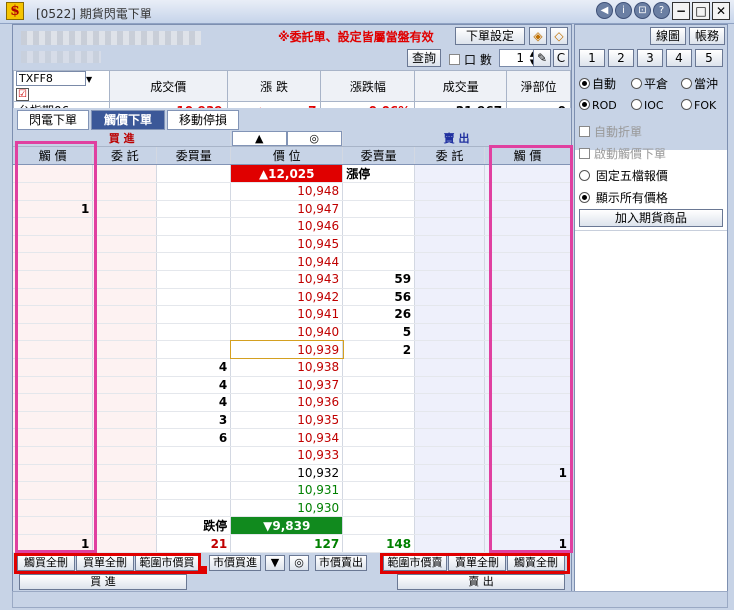 This screenshot has height=610, width=734. Describe the element at coordinates (287, 173) in the screenshot. I see `limit-up-price: ▲12,025` at that location.